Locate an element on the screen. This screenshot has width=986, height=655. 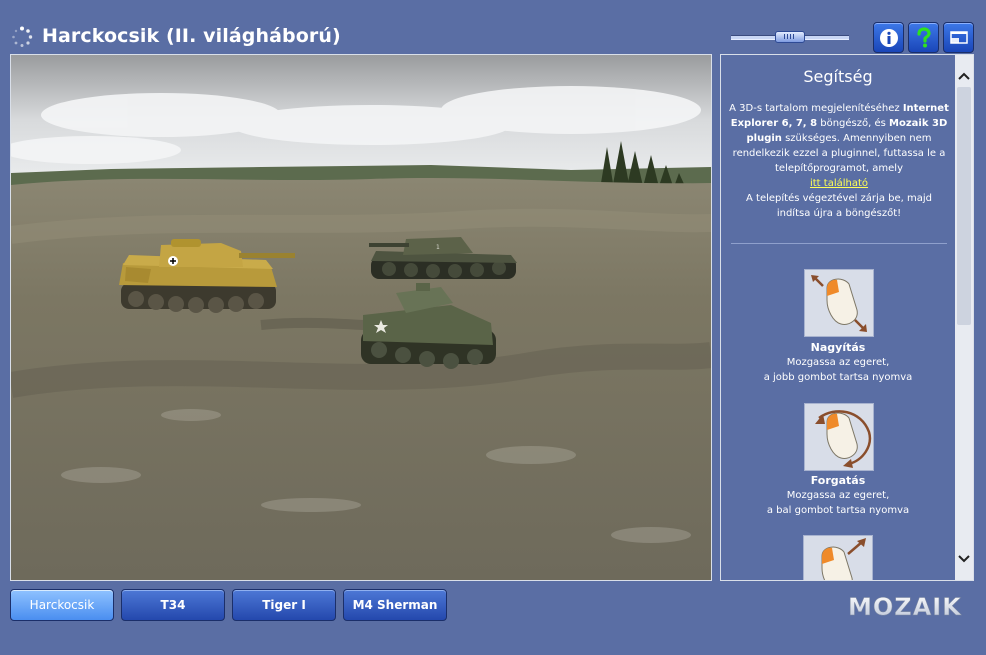
tab-t34: T34 is located at coordinates (173, 605).